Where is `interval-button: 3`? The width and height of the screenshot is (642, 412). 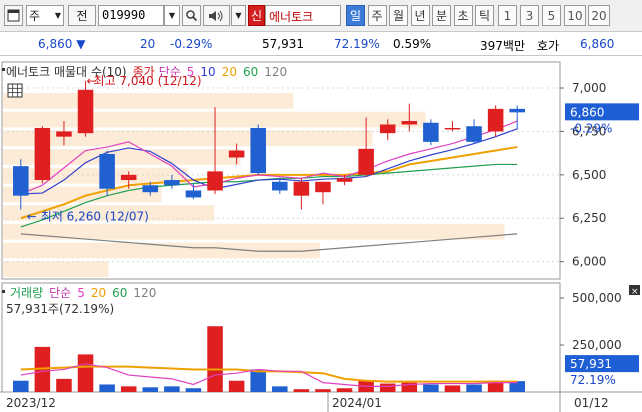
interval-button: 3 is located at coordinates (529, 15).